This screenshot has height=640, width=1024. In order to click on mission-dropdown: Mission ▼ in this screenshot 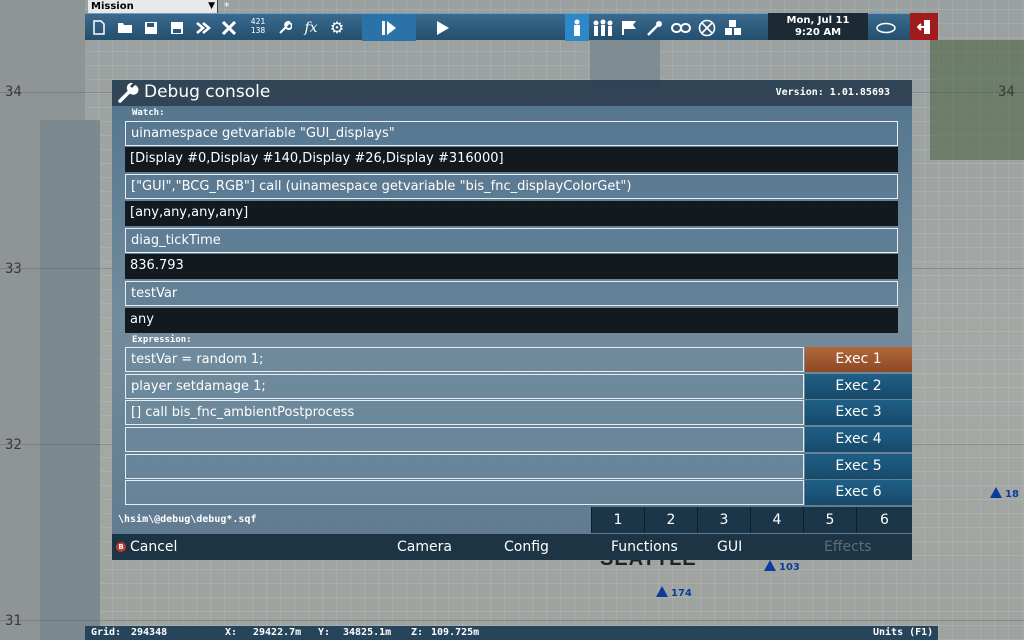, I will do `click(153, 6)`.